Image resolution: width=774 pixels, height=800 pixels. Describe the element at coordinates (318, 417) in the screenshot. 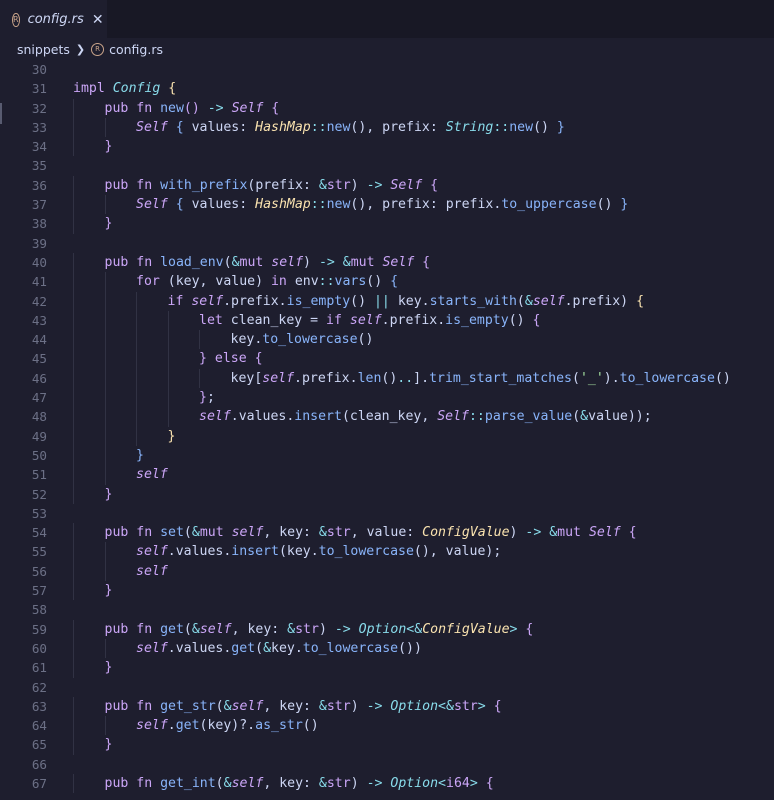

I see `code-token: insert` at that location.